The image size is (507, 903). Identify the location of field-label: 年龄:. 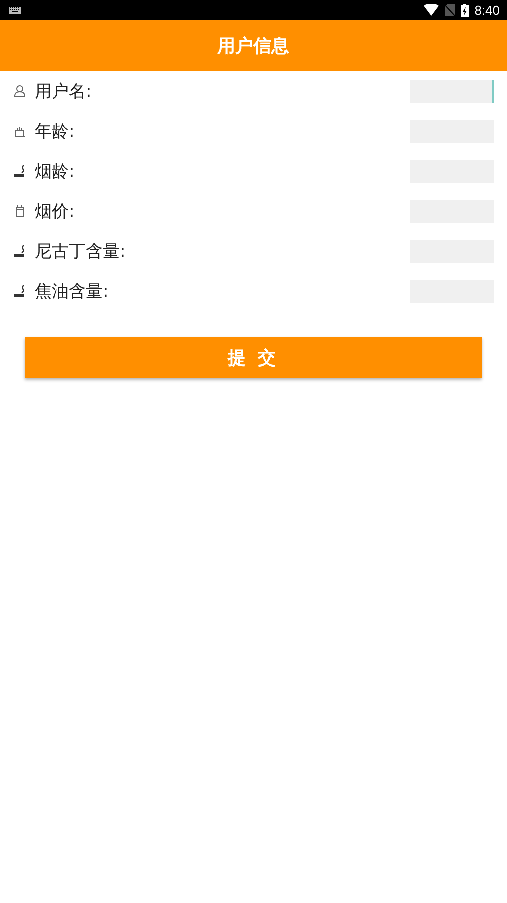
(55, 131).